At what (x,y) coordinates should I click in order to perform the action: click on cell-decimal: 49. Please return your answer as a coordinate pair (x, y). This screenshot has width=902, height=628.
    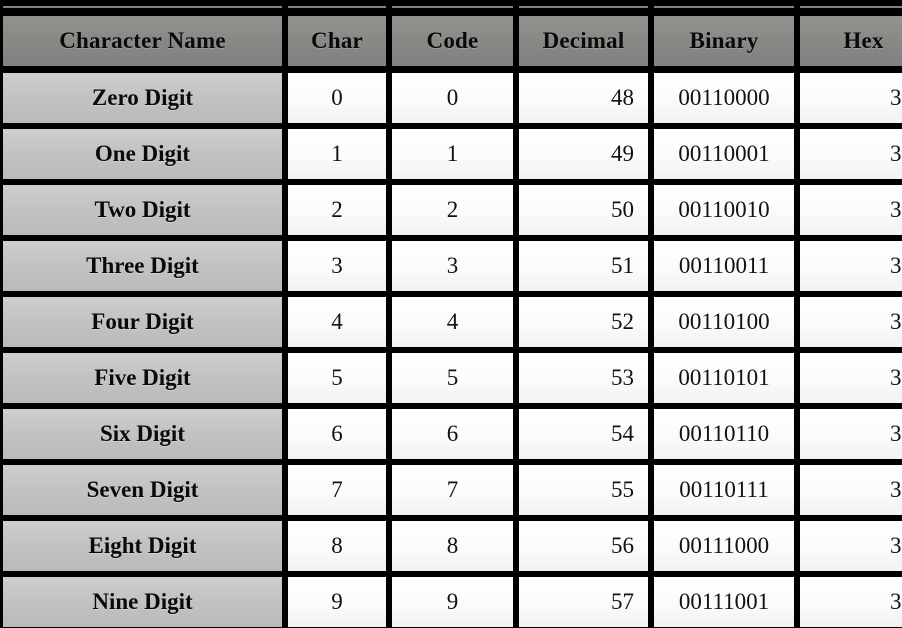
    Looking at the image, I should click on (583, 154).